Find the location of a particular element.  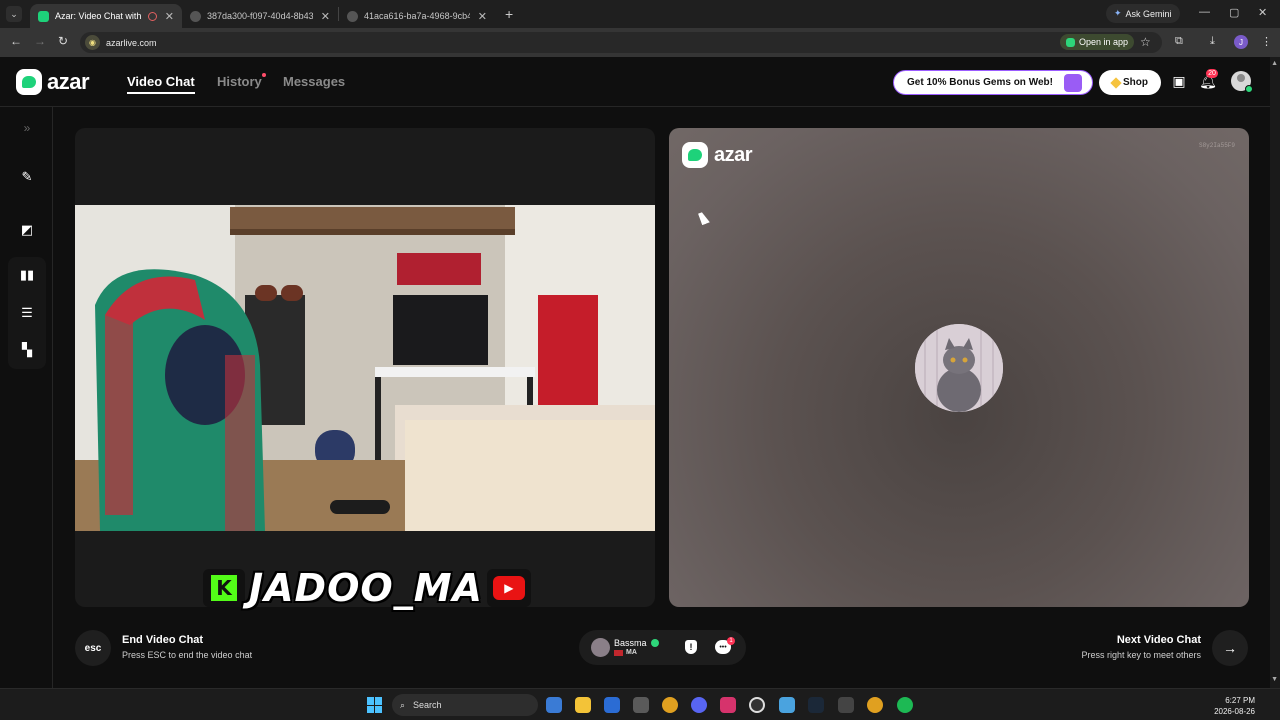

chrome-app-icon is located at coordinates (670, 705).